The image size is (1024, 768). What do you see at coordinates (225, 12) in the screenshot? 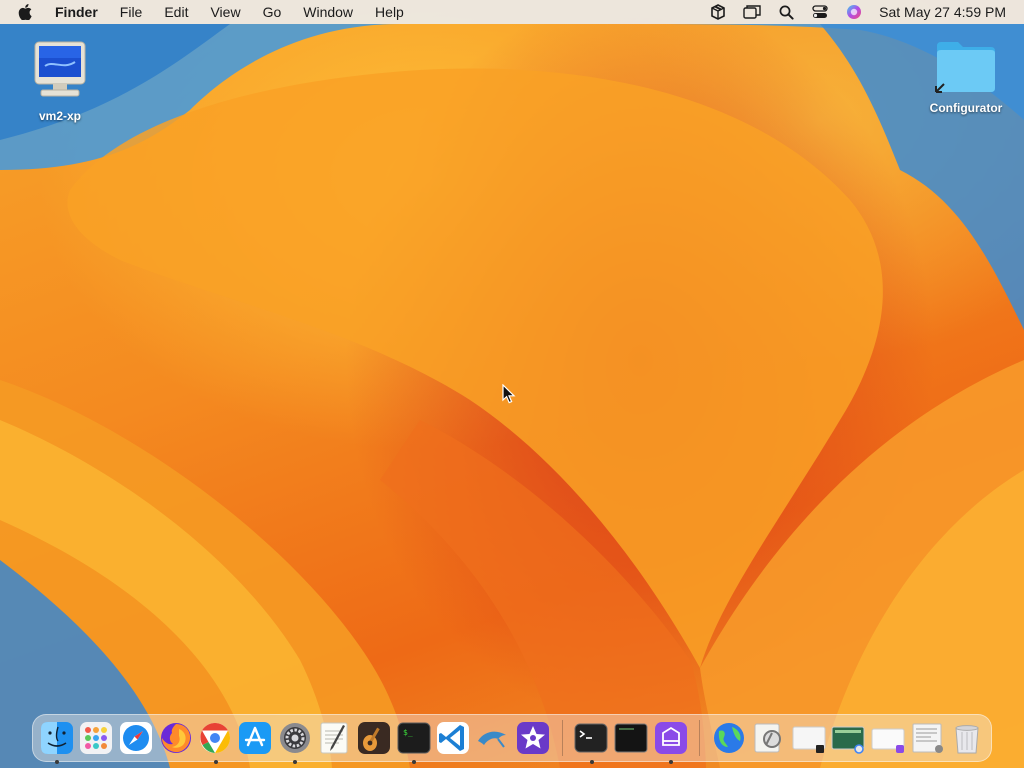
I see `menu-view: View` at bounding box center [225, 12].